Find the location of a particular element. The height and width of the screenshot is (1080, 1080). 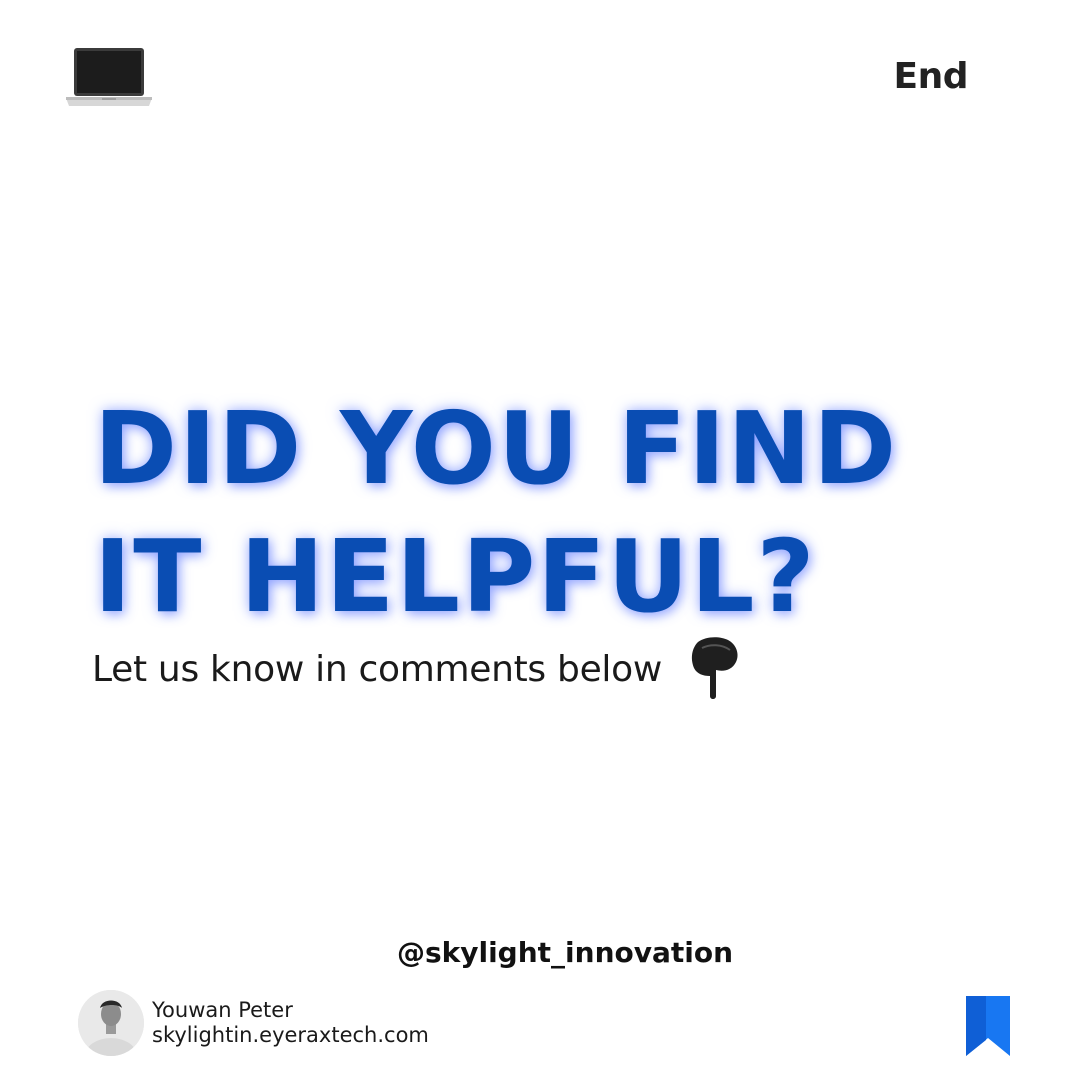

laptop-icon is located at coordinates (109, 77).